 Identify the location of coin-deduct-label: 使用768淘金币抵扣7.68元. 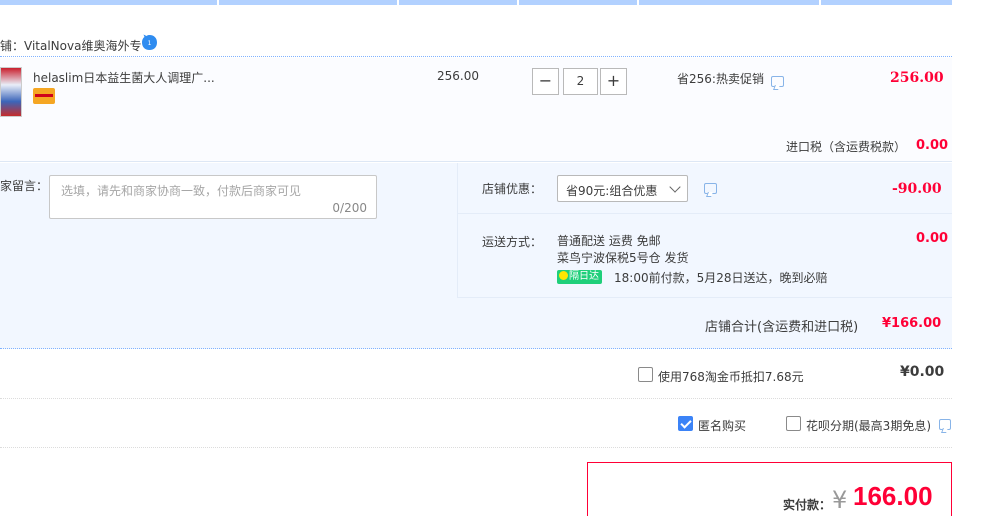
(731, 376).